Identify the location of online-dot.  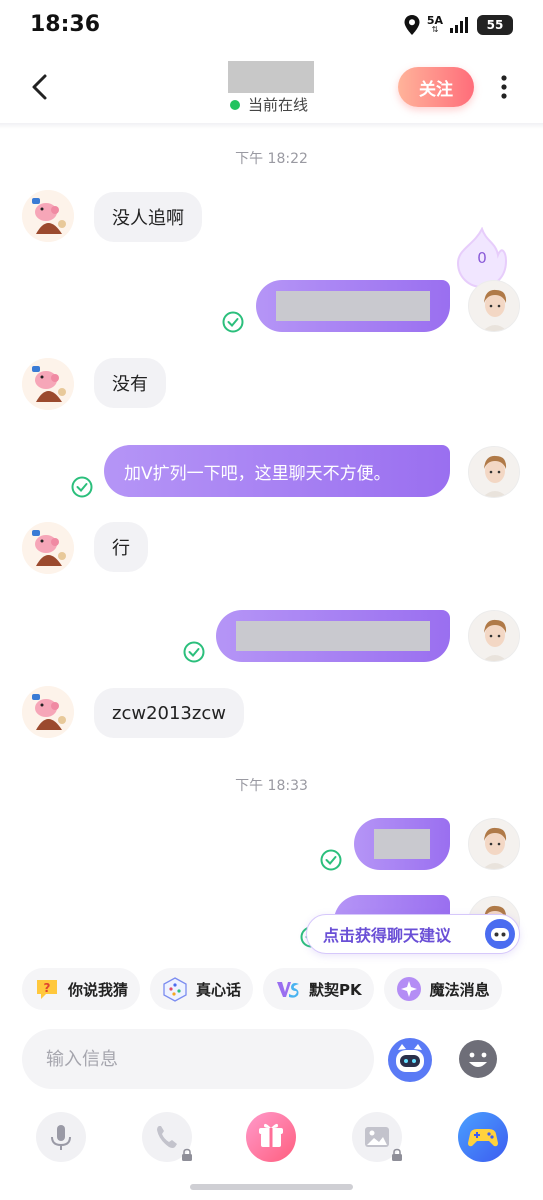
(235, 104).